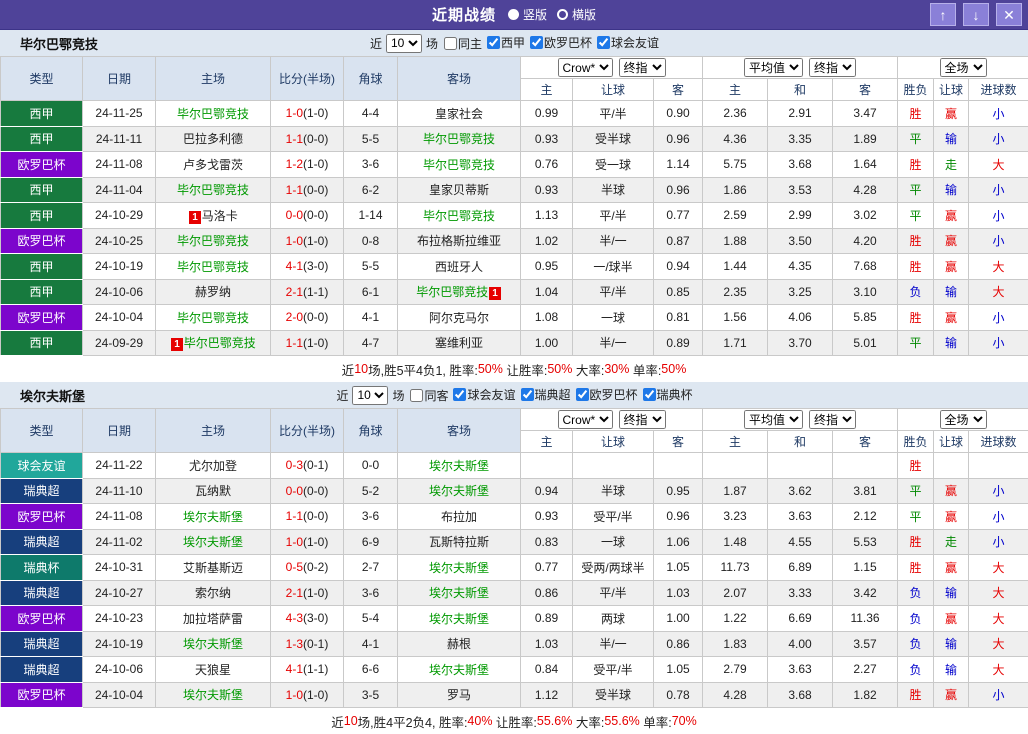 The image size is (1028, 734). I want to click on league-filter-label: 欧罗巴杯, so click(614, 394).